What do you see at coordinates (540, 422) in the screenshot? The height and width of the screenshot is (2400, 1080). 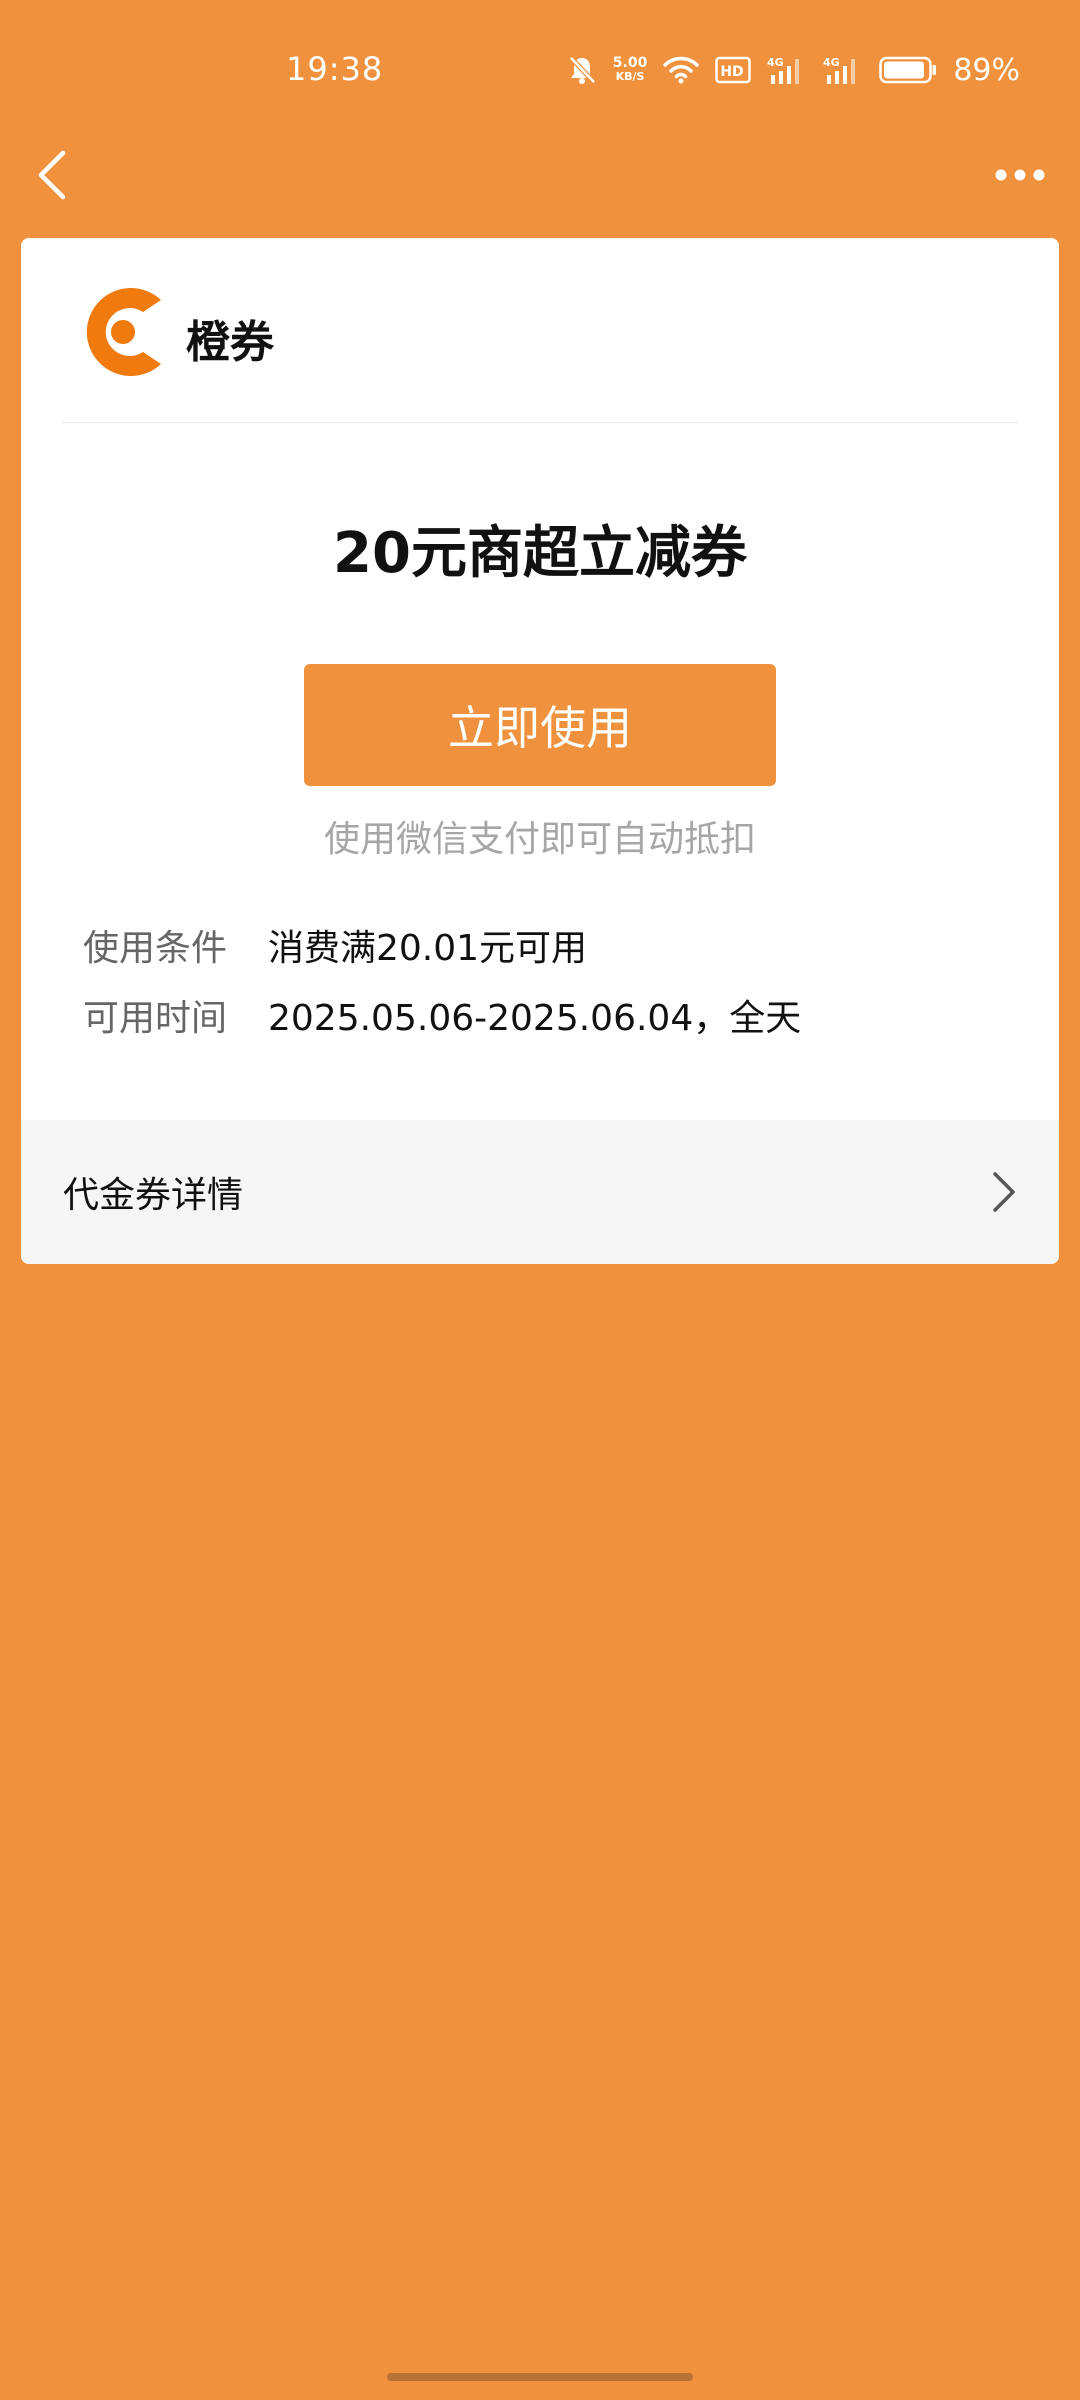 I see `header-divider` at bounding box center [540, 422].